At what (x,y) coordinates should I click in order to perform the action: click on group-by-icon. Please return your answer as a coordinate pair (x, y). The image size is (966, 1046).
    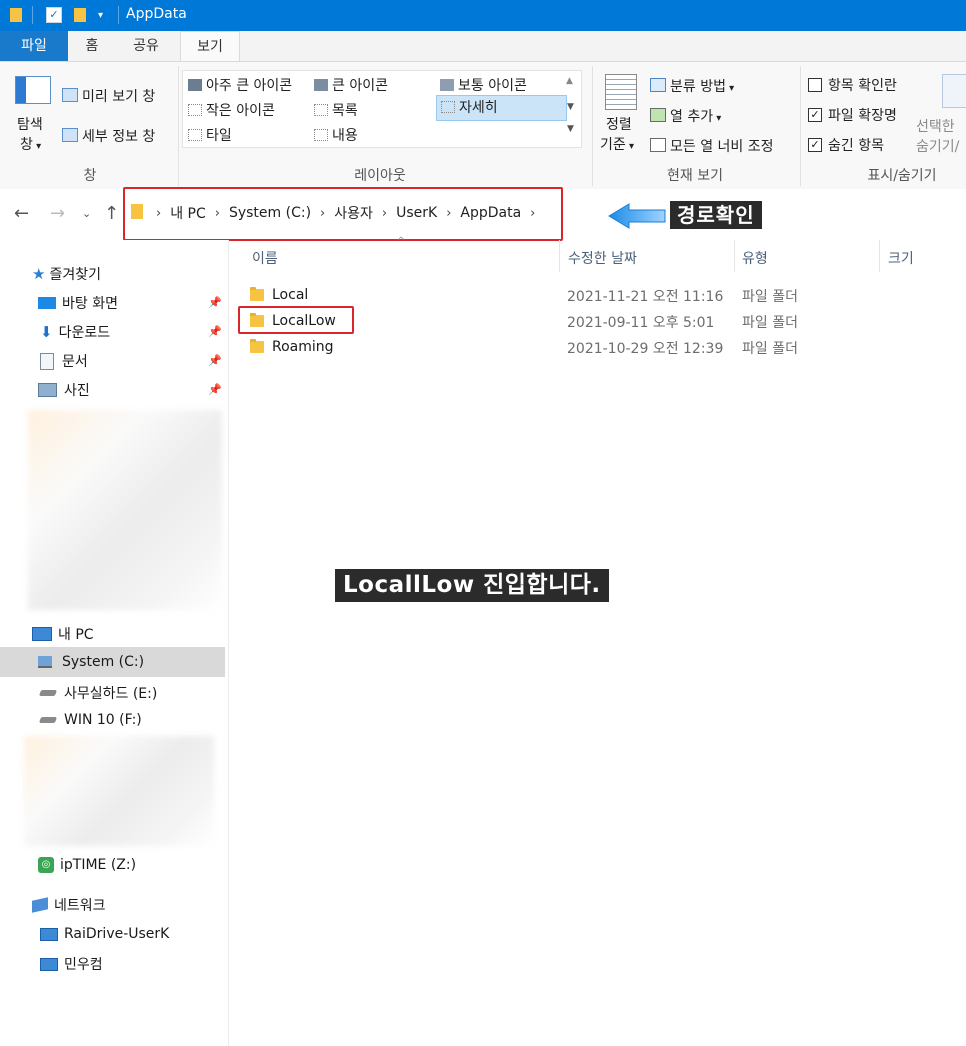
    Looking at the image, I should click on (658, 85).